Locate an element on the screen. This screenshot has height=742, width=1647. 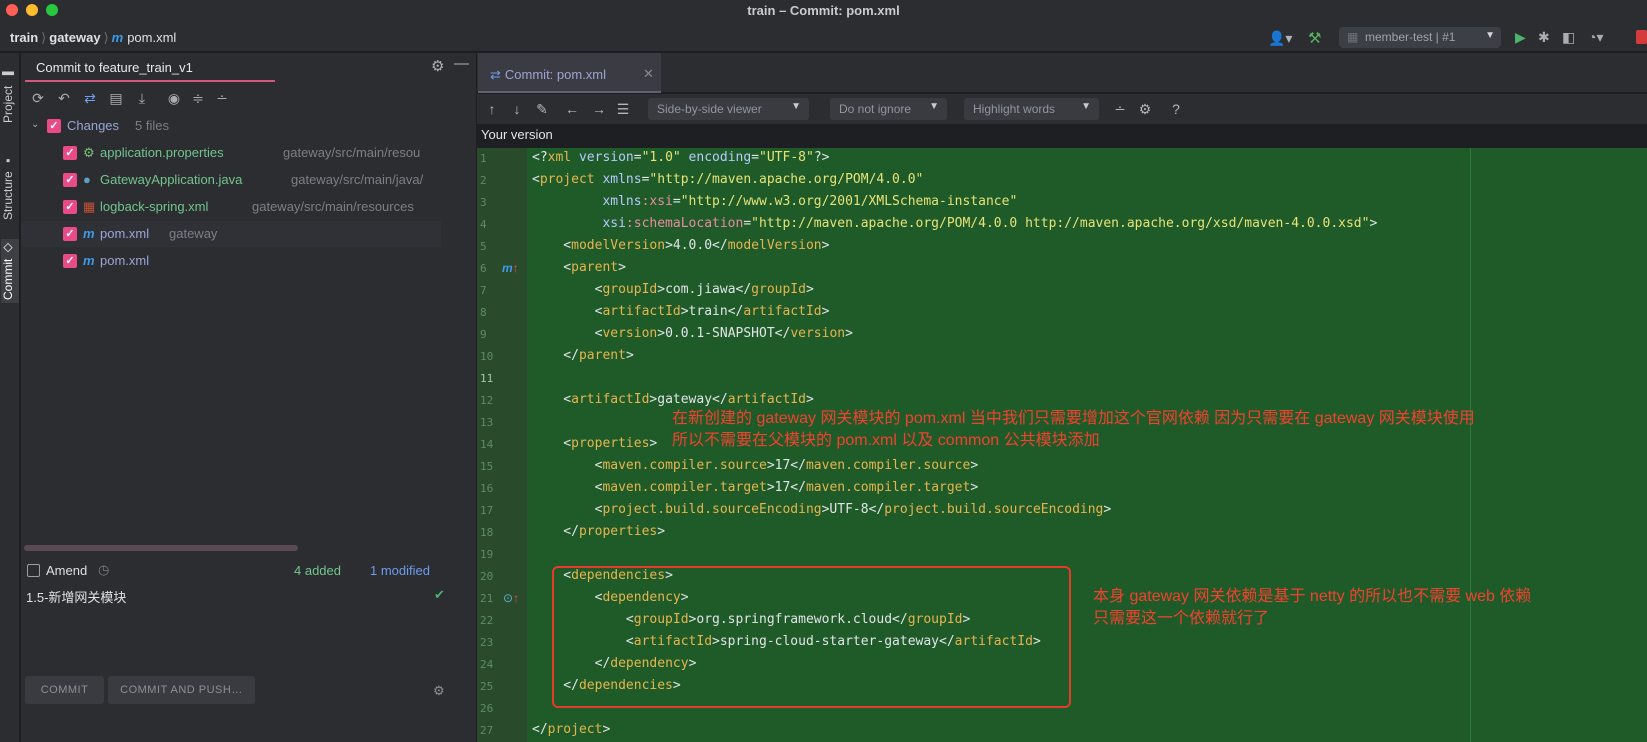
refresh-icon: ⟳ is located at coordinates (38, 98).